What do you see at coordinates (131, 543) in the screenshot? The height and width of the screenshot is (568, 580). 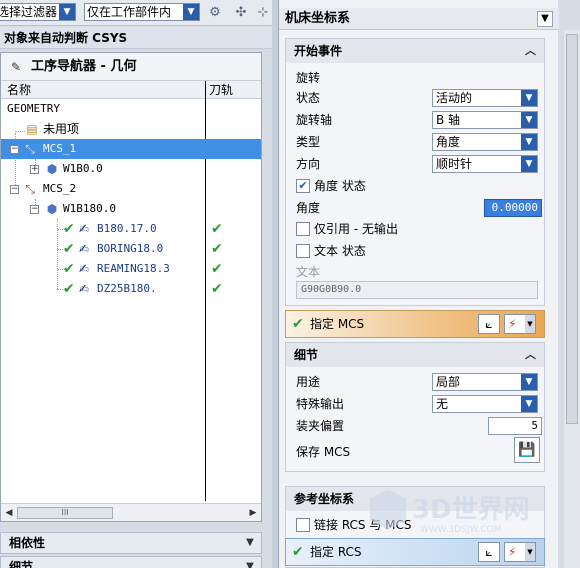 I see `dependency-section-bar: 相依性 ▼` at bounding box center [131, 543].